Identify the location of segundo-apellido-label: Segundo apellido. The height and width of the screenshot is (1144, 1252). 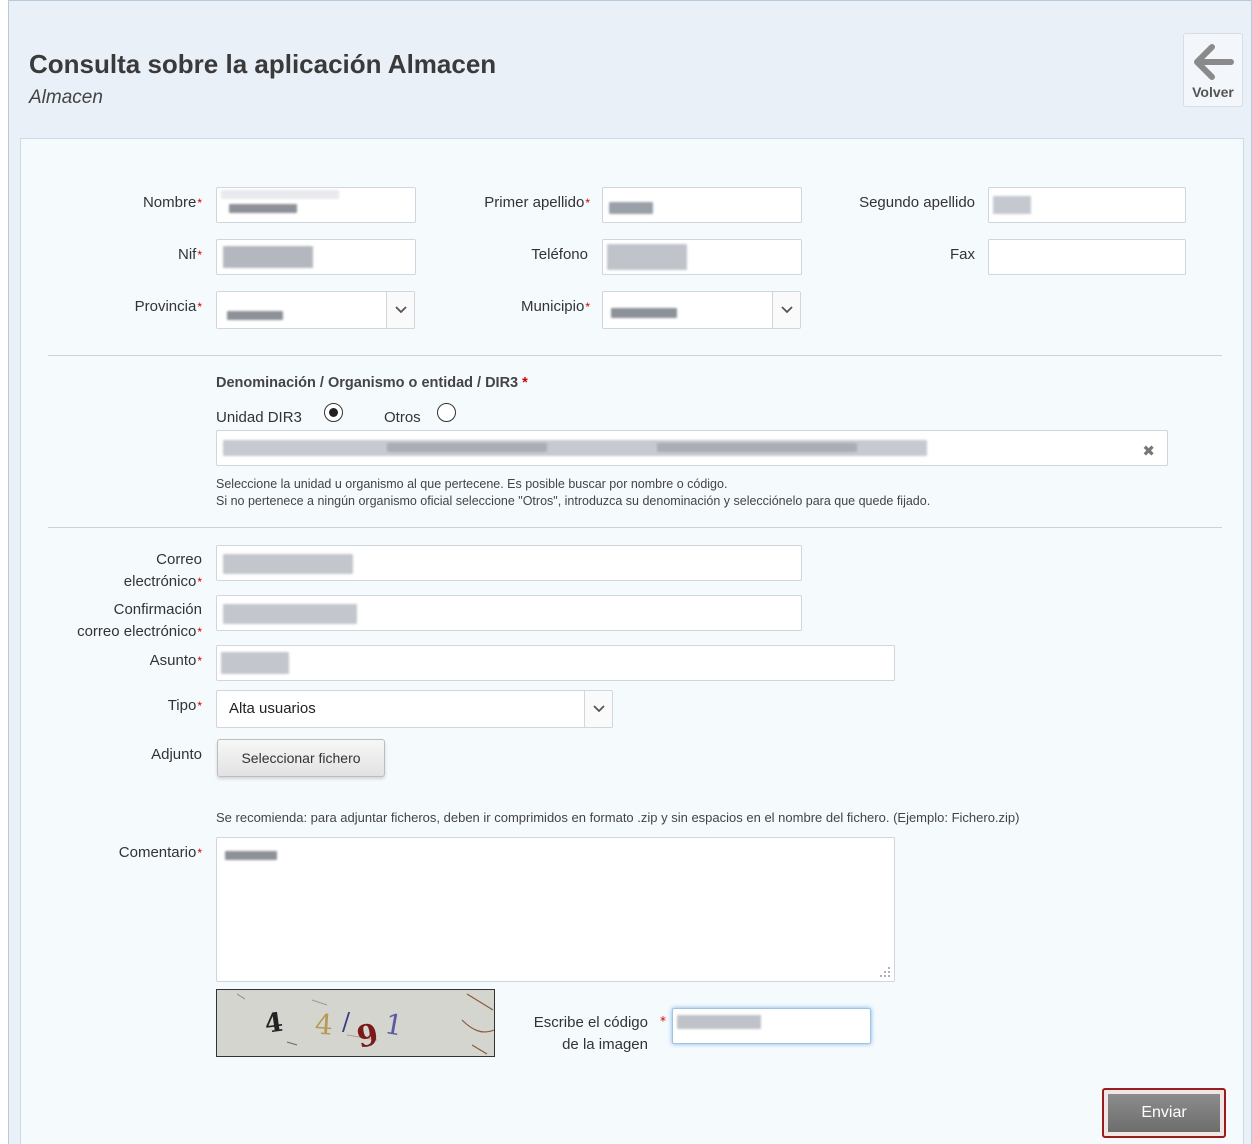
(917, 202).